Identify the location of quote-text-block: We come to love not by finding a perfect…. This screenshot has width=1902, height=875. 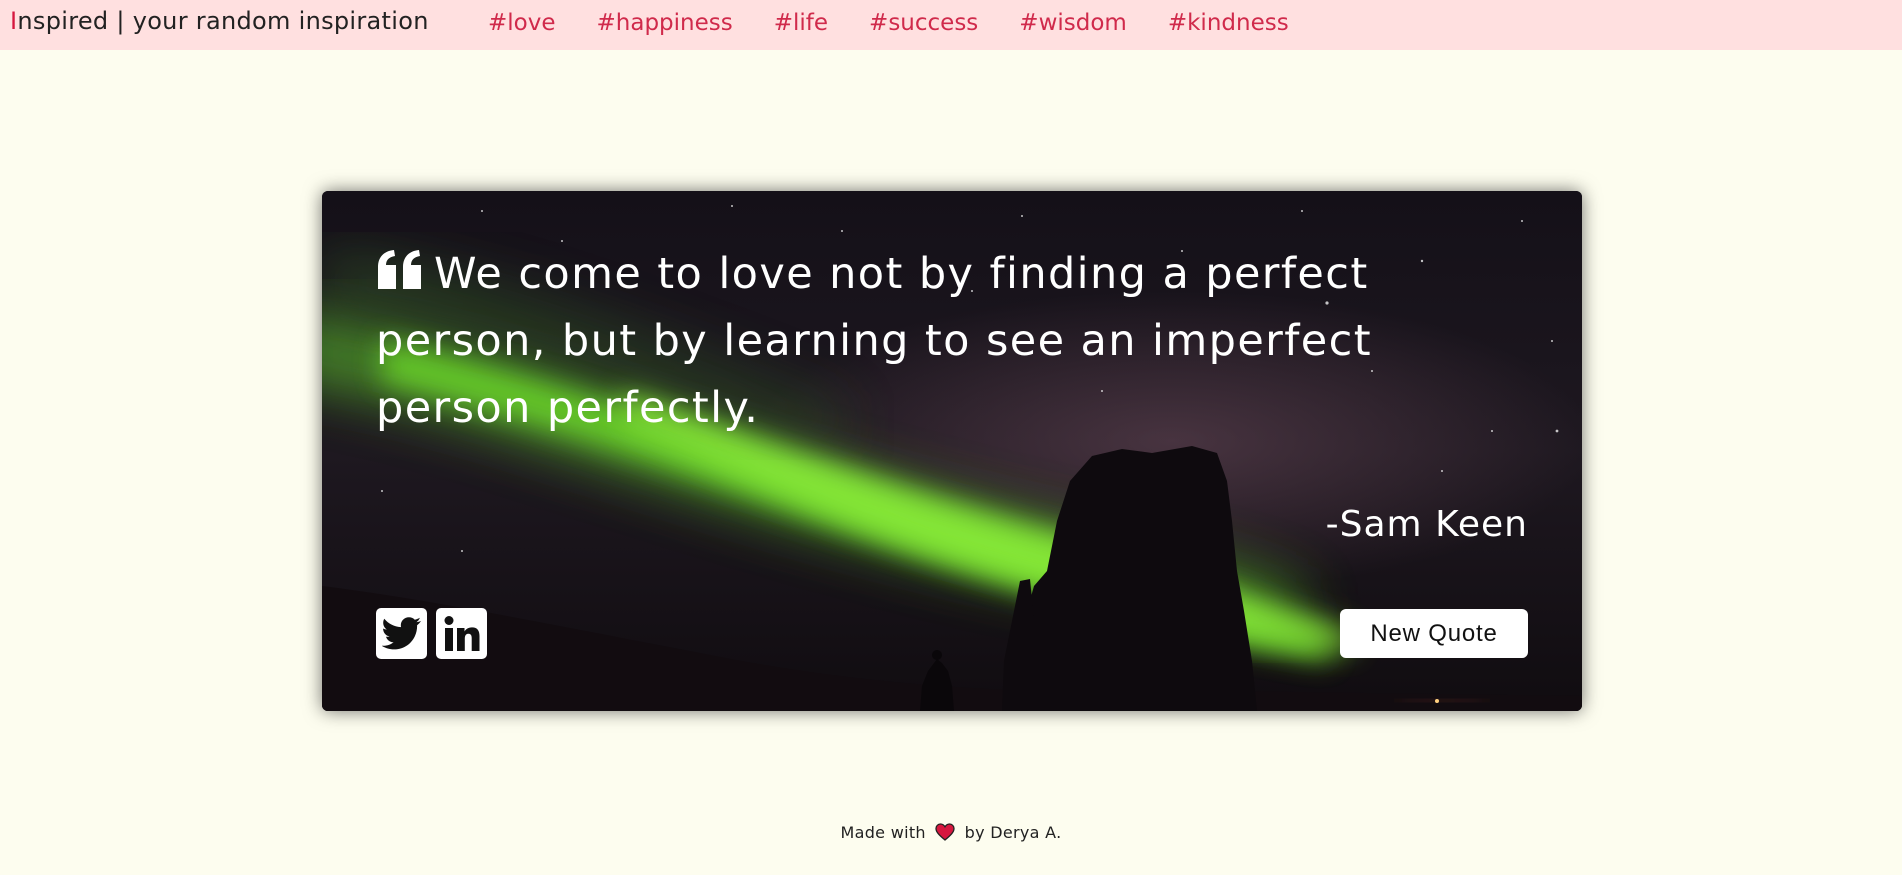
(916, 341).